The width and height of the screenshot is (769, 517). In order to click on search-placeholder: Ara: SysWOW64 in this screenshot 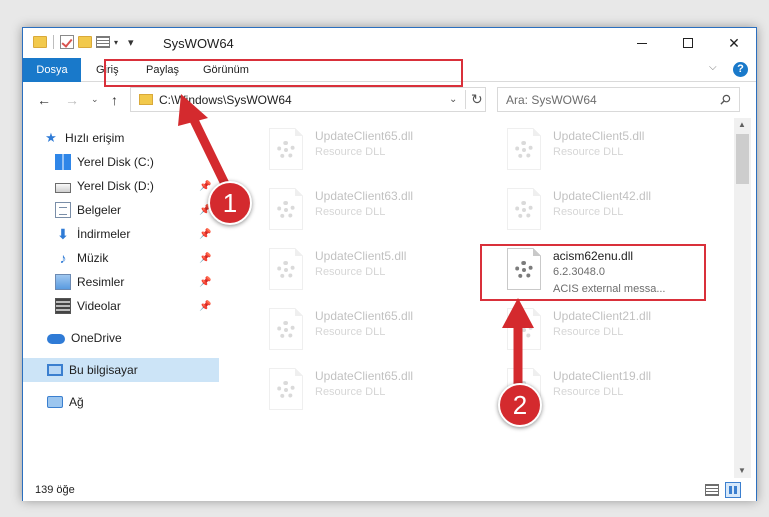, I will do `click(551, 100)`.